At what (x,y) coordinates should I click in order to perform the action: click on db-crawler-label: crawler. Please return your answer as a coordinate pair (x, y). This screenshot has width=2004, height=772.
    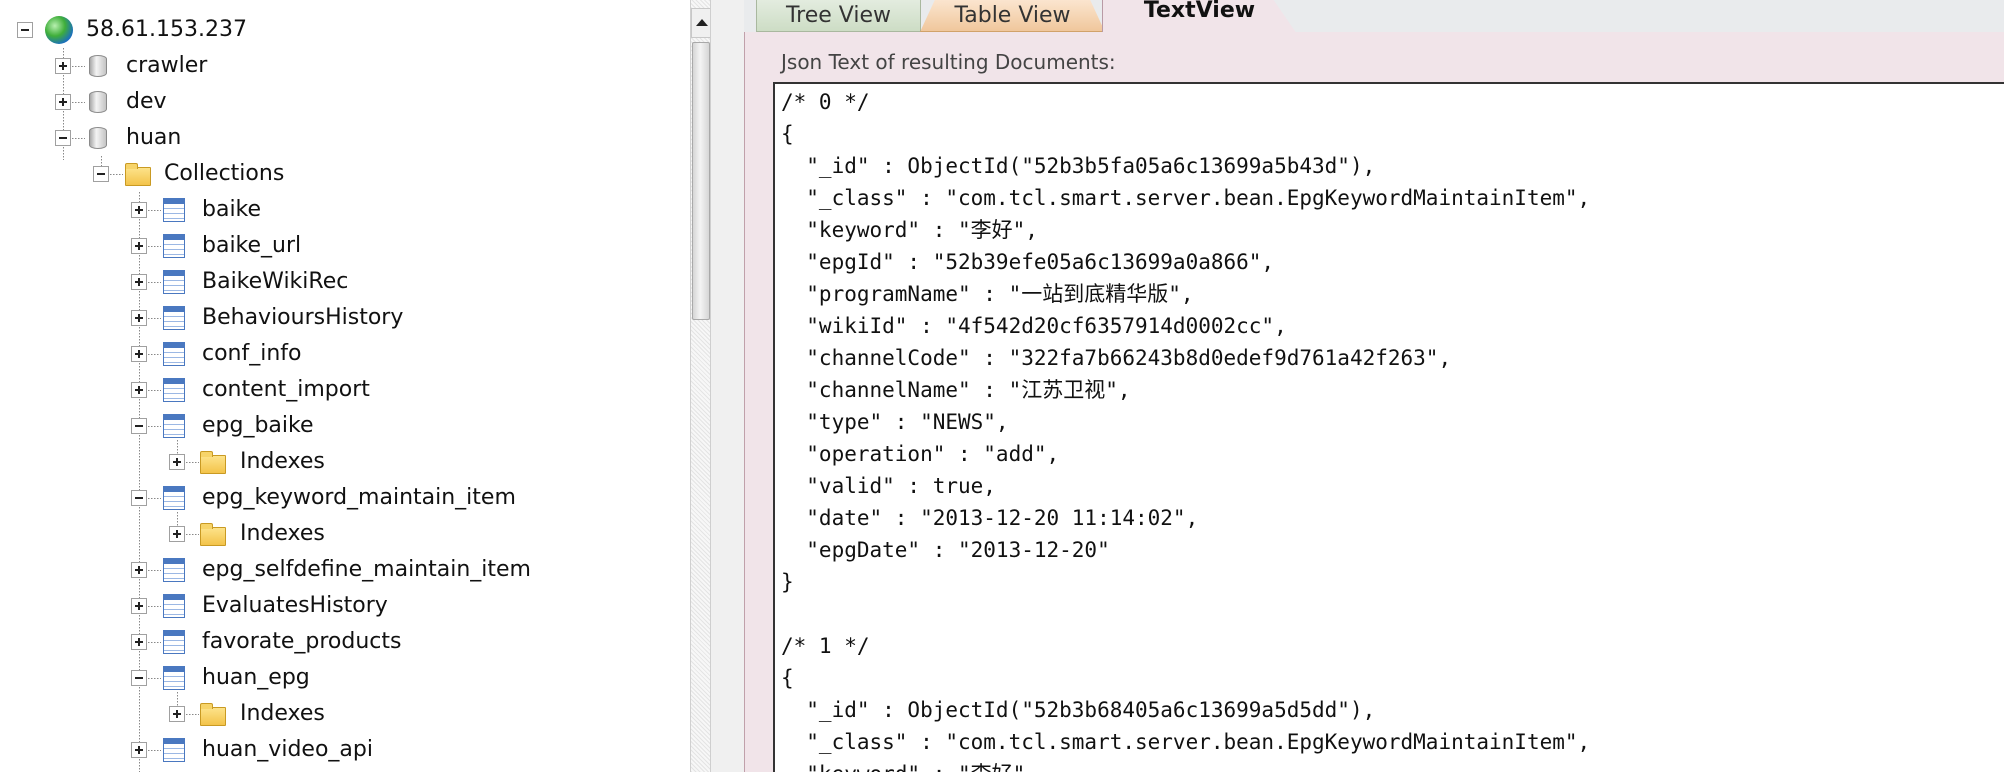
    Looking at the image, I should click on (166, 66).